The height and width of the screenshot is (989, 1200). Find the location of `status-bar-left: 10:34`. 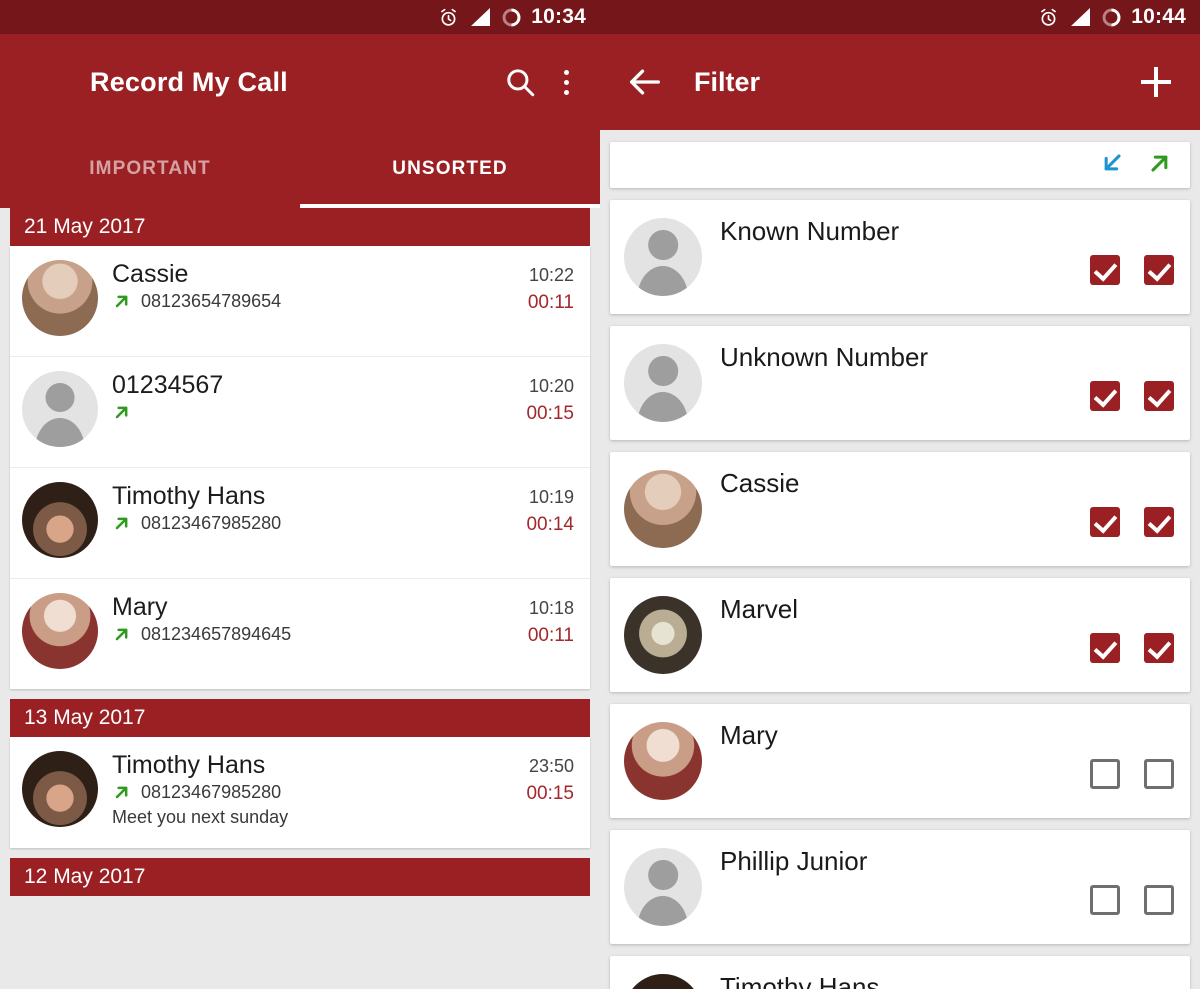

status-bar-left: 10:34 is located at coordinates (300, 17).